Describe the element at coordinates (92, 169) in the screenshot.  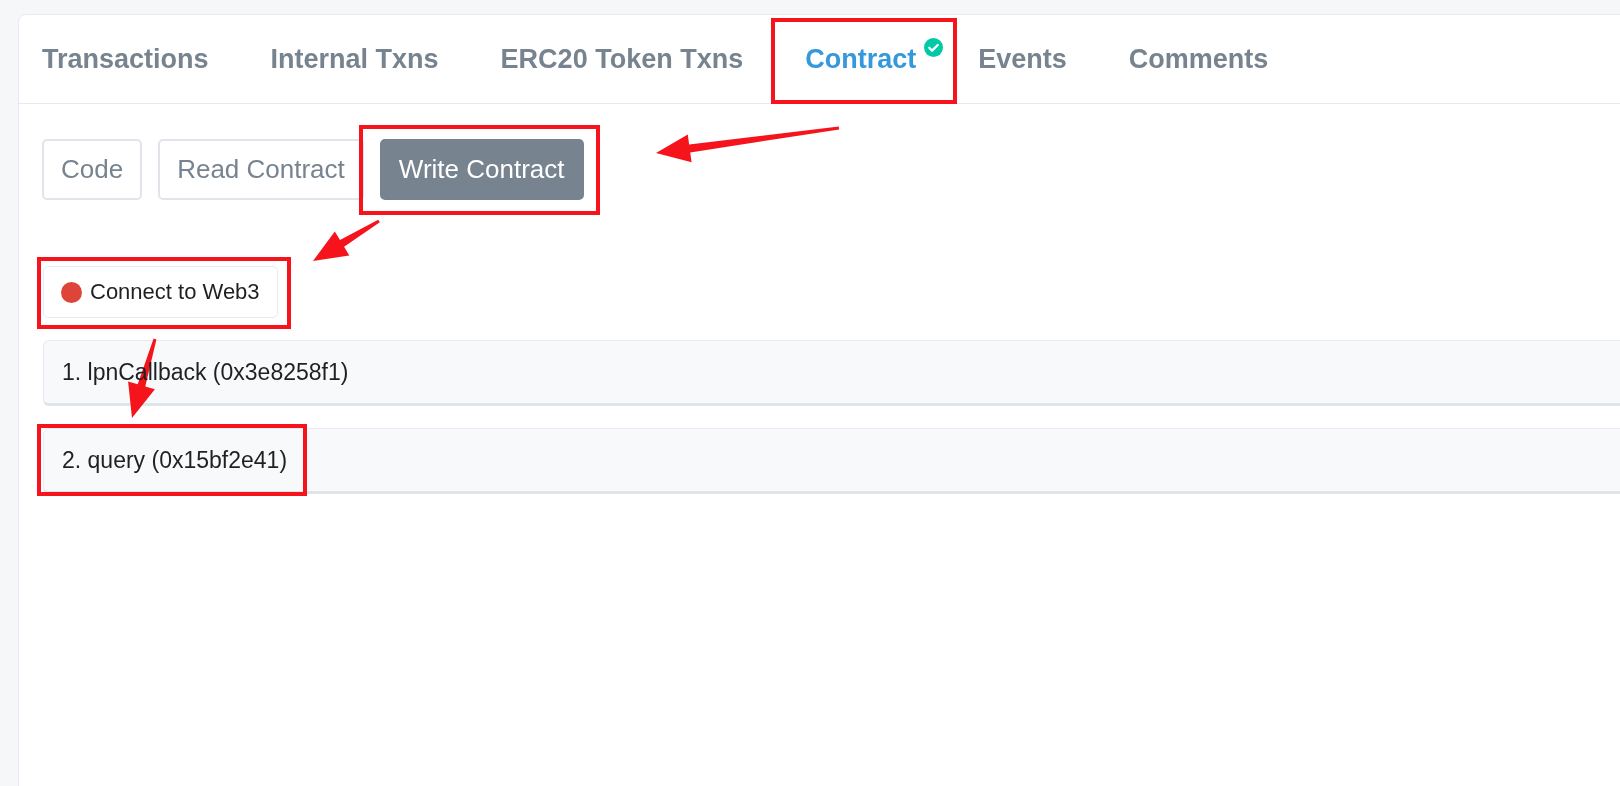
I see `tab: Code` at that location.